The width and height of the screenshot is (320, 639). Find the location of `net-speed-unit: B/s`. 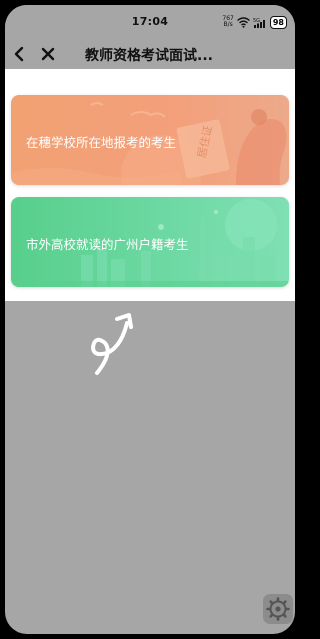

net-speed-unit: B/s is located at coordinates (228, 24).